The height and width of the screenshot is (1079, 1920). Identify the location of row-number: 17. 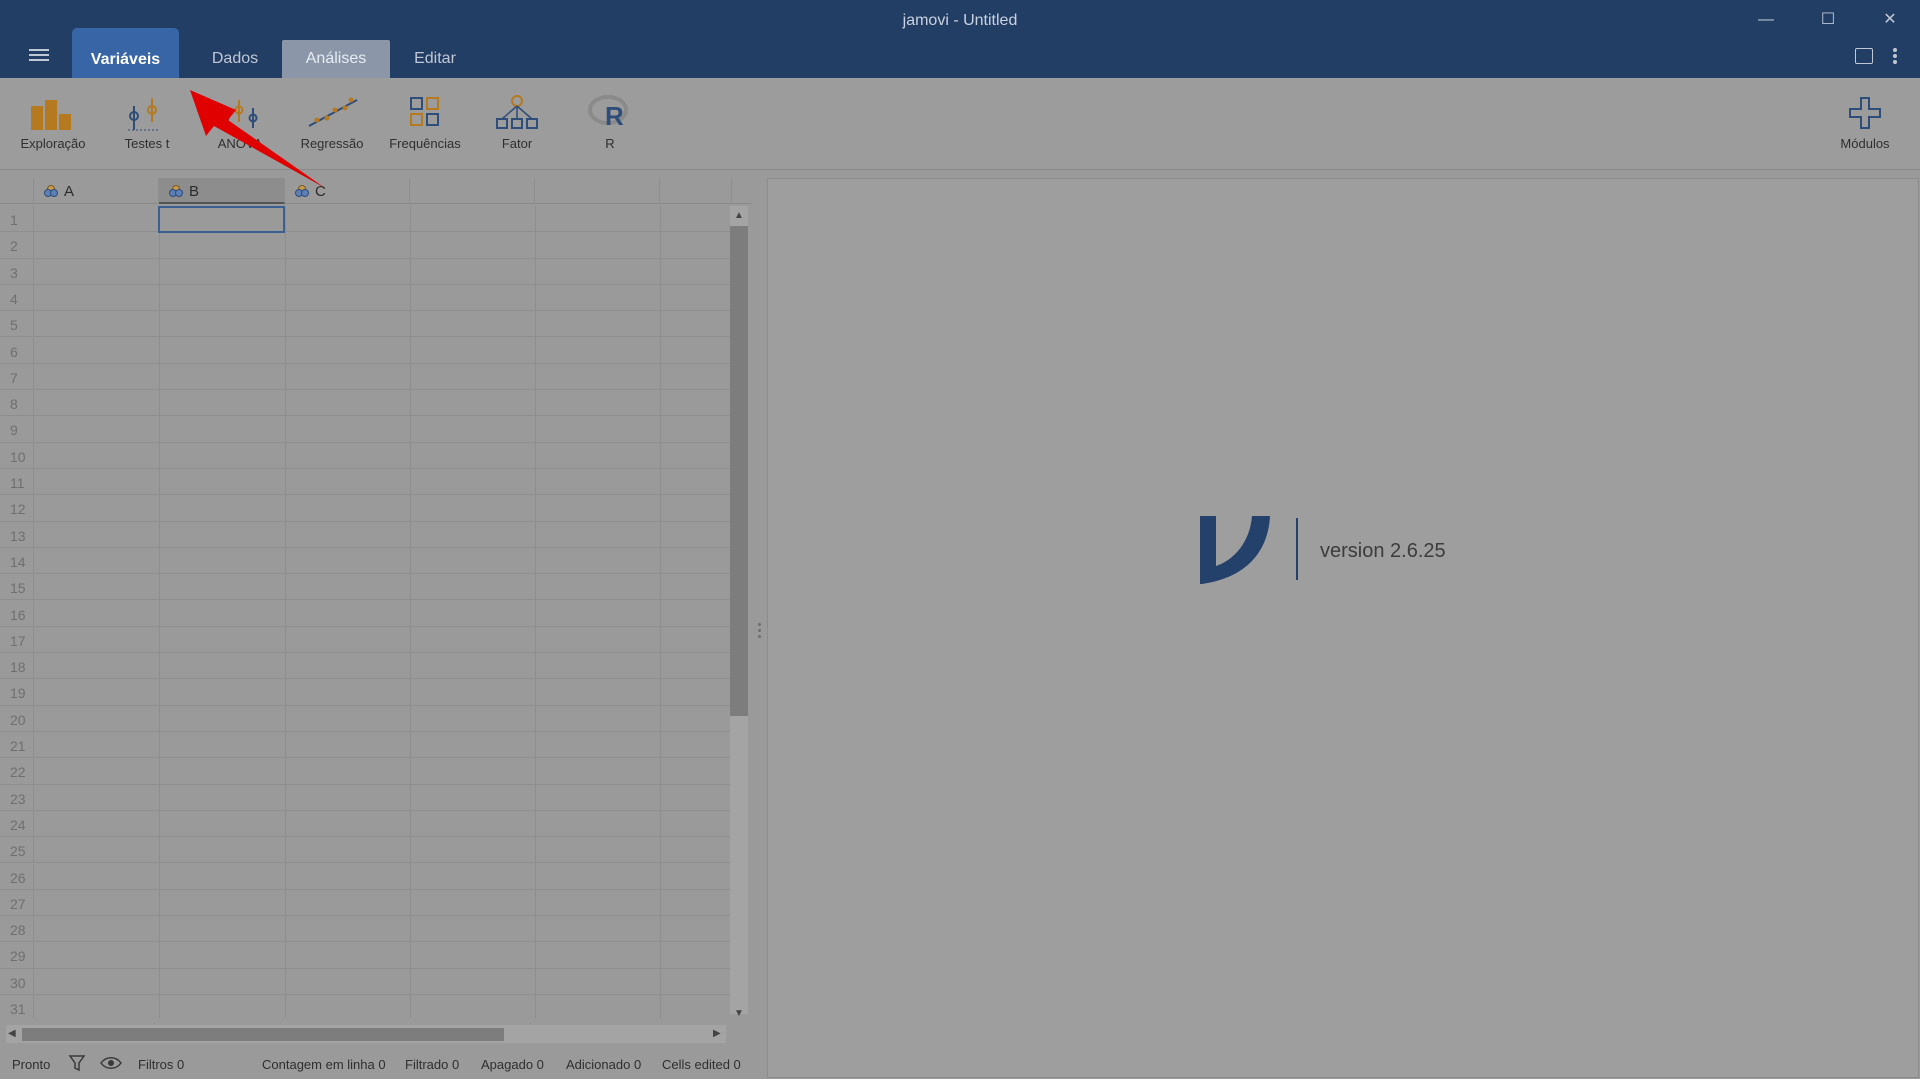
(17, 639).